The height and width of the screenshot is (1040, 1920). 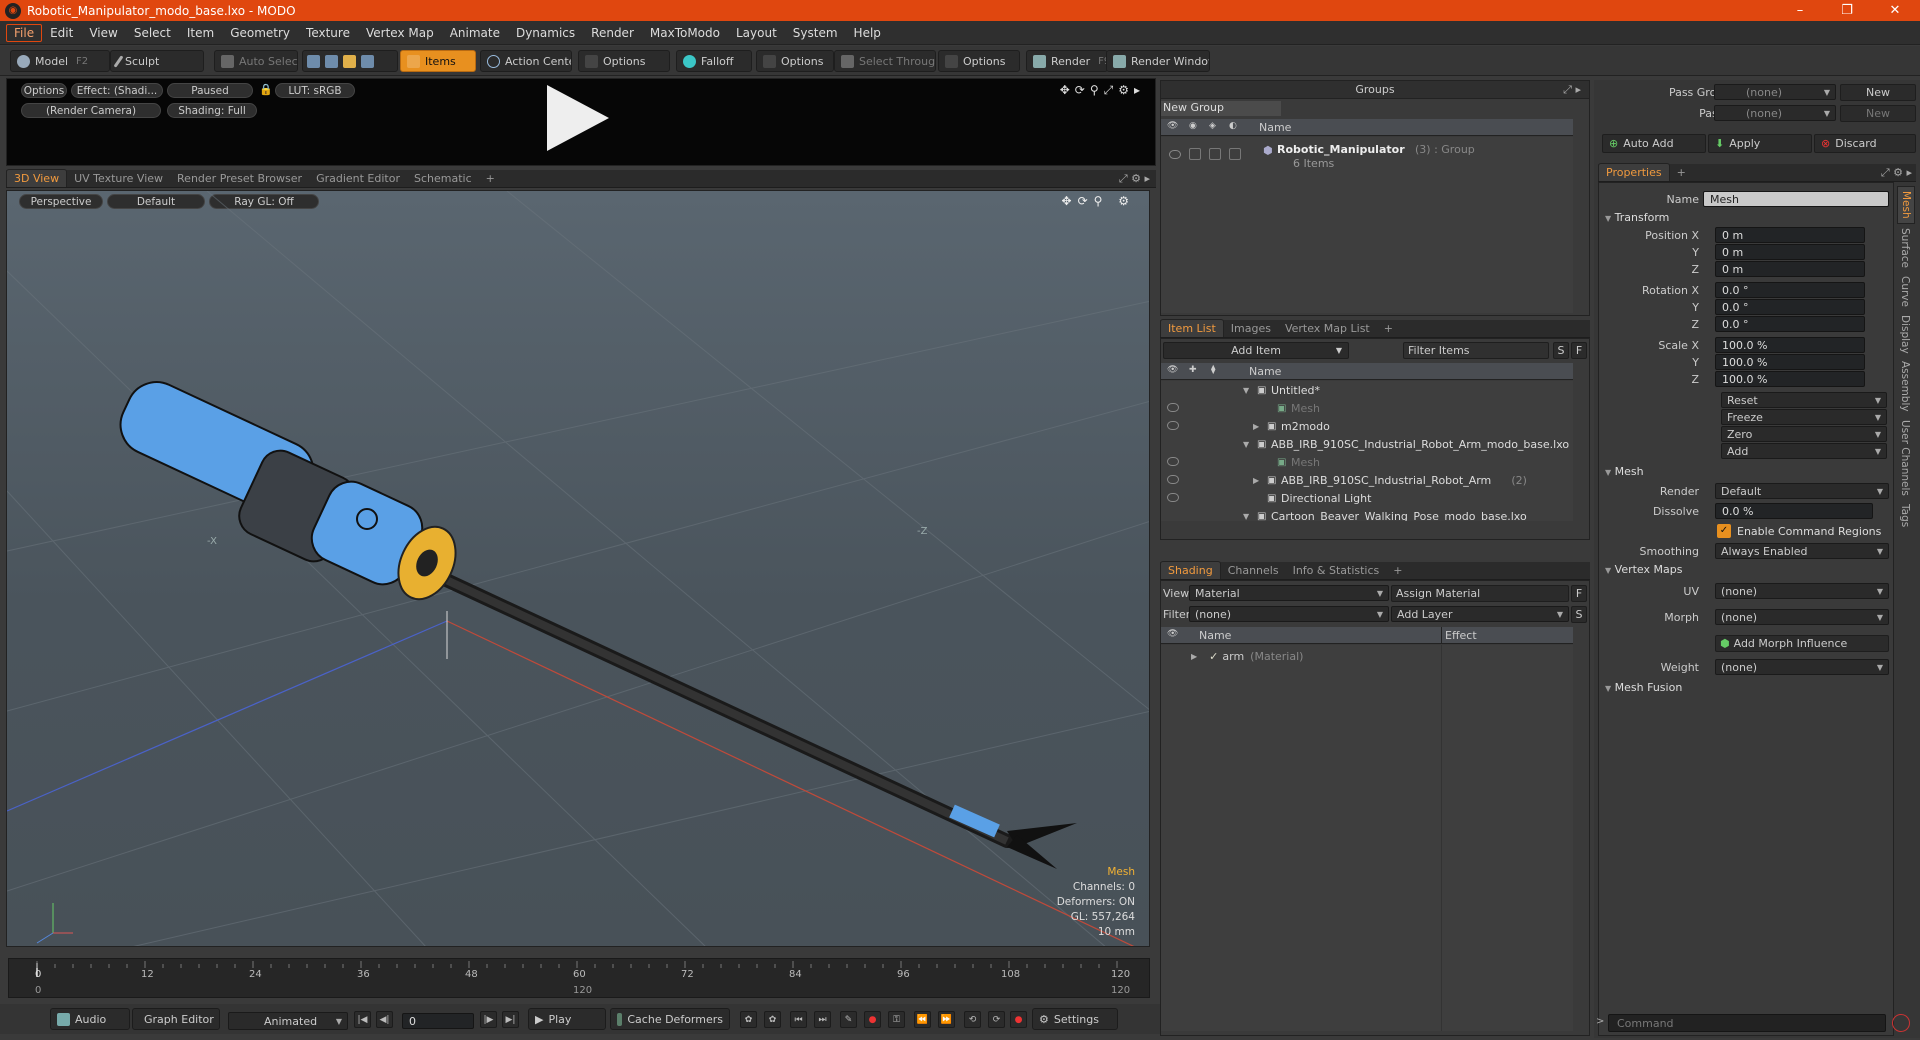 I want to click on filter-items-input: Filter Items, so click(x=1476, y=350).